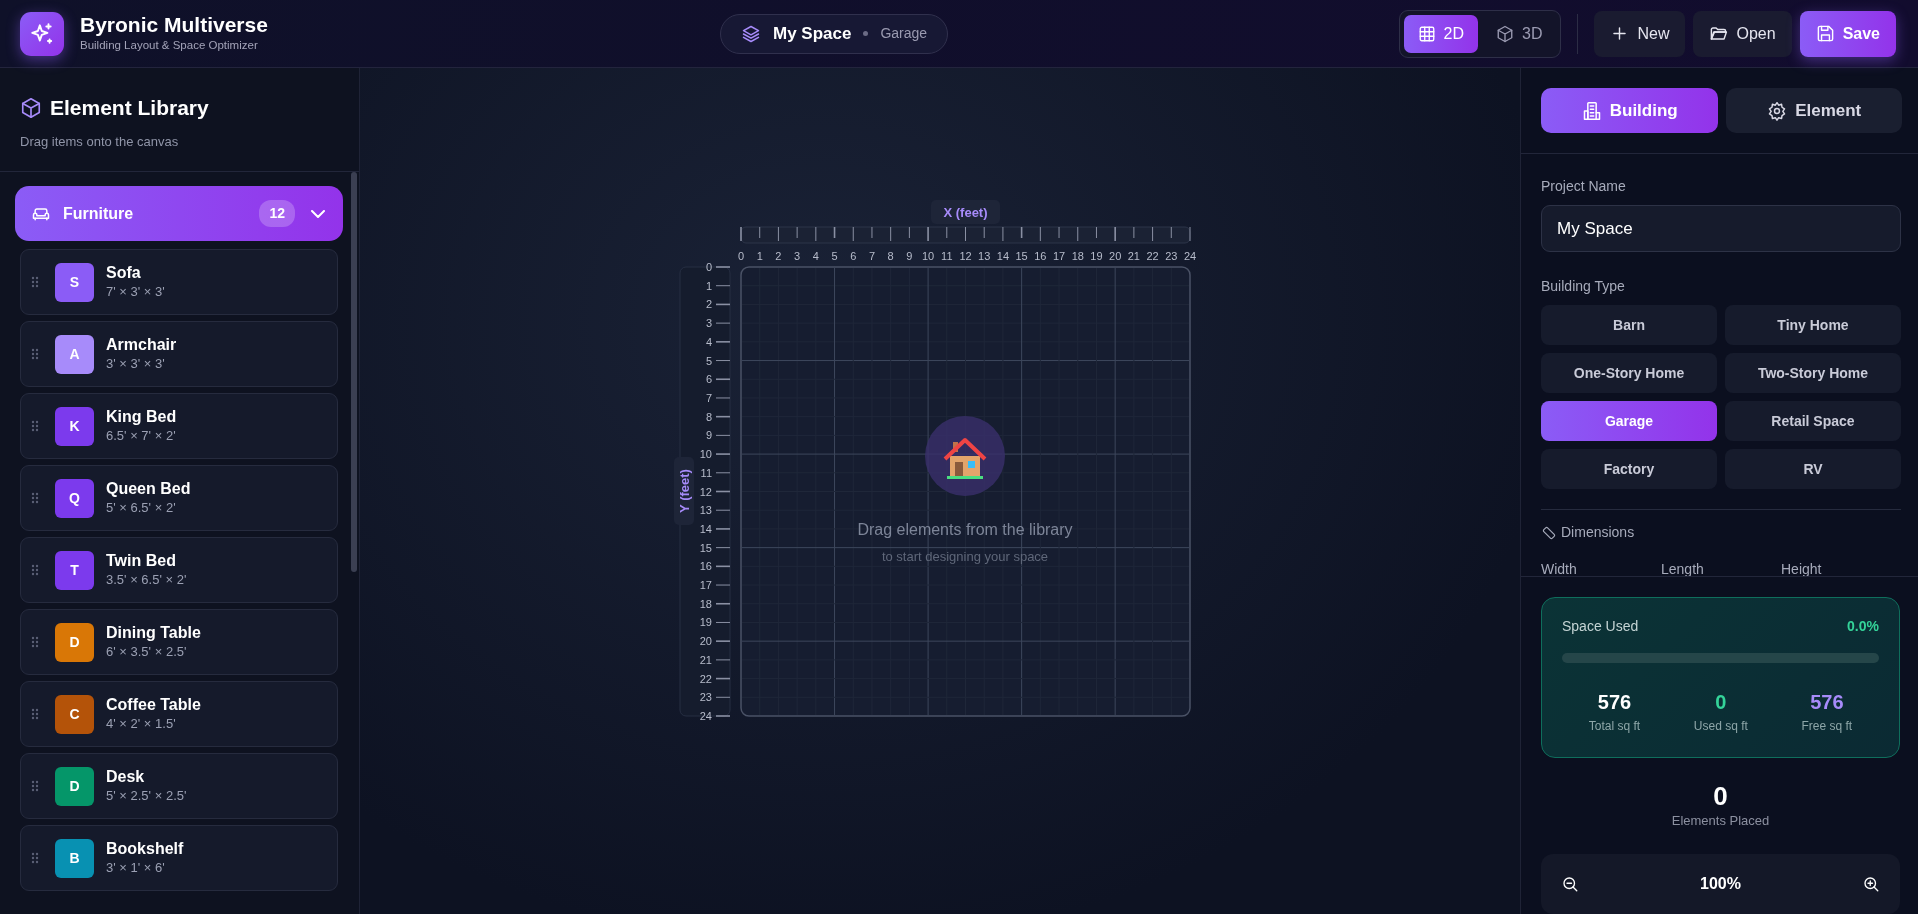 The width and height of the screenshot is (1918, 914). What do you see at coordinates (1598, 533) in the screenshot?
I see `section-label: Dimensions` at bounding box center [1598, 533].